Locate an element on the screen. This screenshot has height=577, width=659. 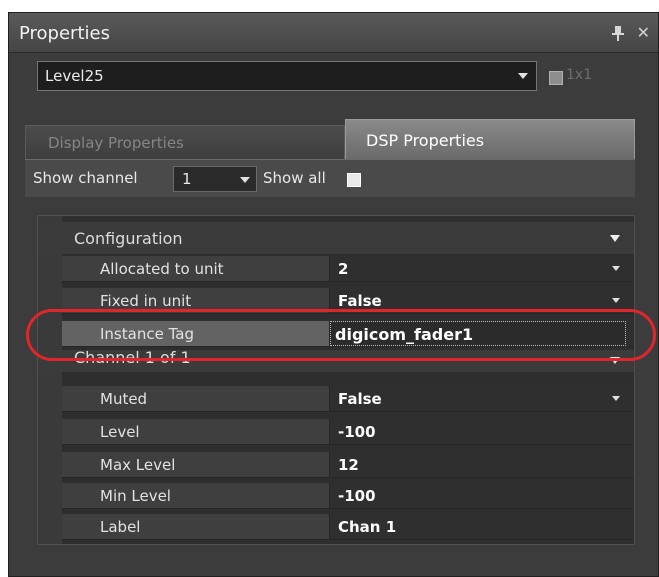
tab-dsp-properties-label: DSP Properties is located at coordinates (425, 140).